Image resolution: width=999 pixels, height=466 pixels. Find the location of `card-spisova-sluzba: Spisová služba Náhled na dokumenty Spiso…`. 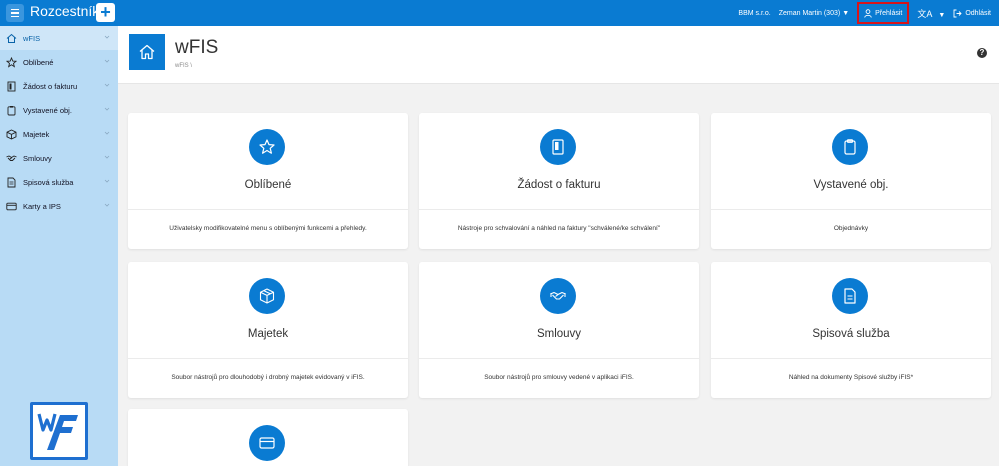

card-spisova-sluzba: Spisová služba Náhled na dokumenty Spiso… is located at coordinates (851, 330).